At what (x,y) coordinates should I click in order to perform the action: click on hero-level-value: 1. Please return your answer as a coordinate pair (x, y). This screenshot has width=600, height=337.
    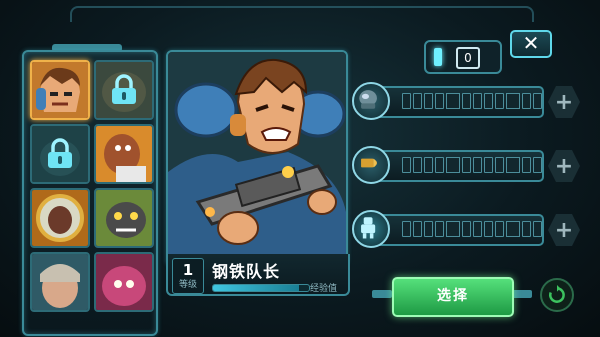
    Looking at the image, I should click on (188, 270).